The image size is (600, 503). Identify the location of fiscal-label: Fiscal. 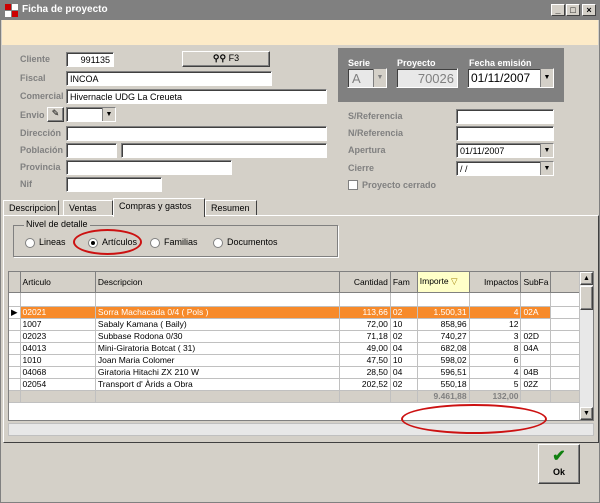
(33, 78).